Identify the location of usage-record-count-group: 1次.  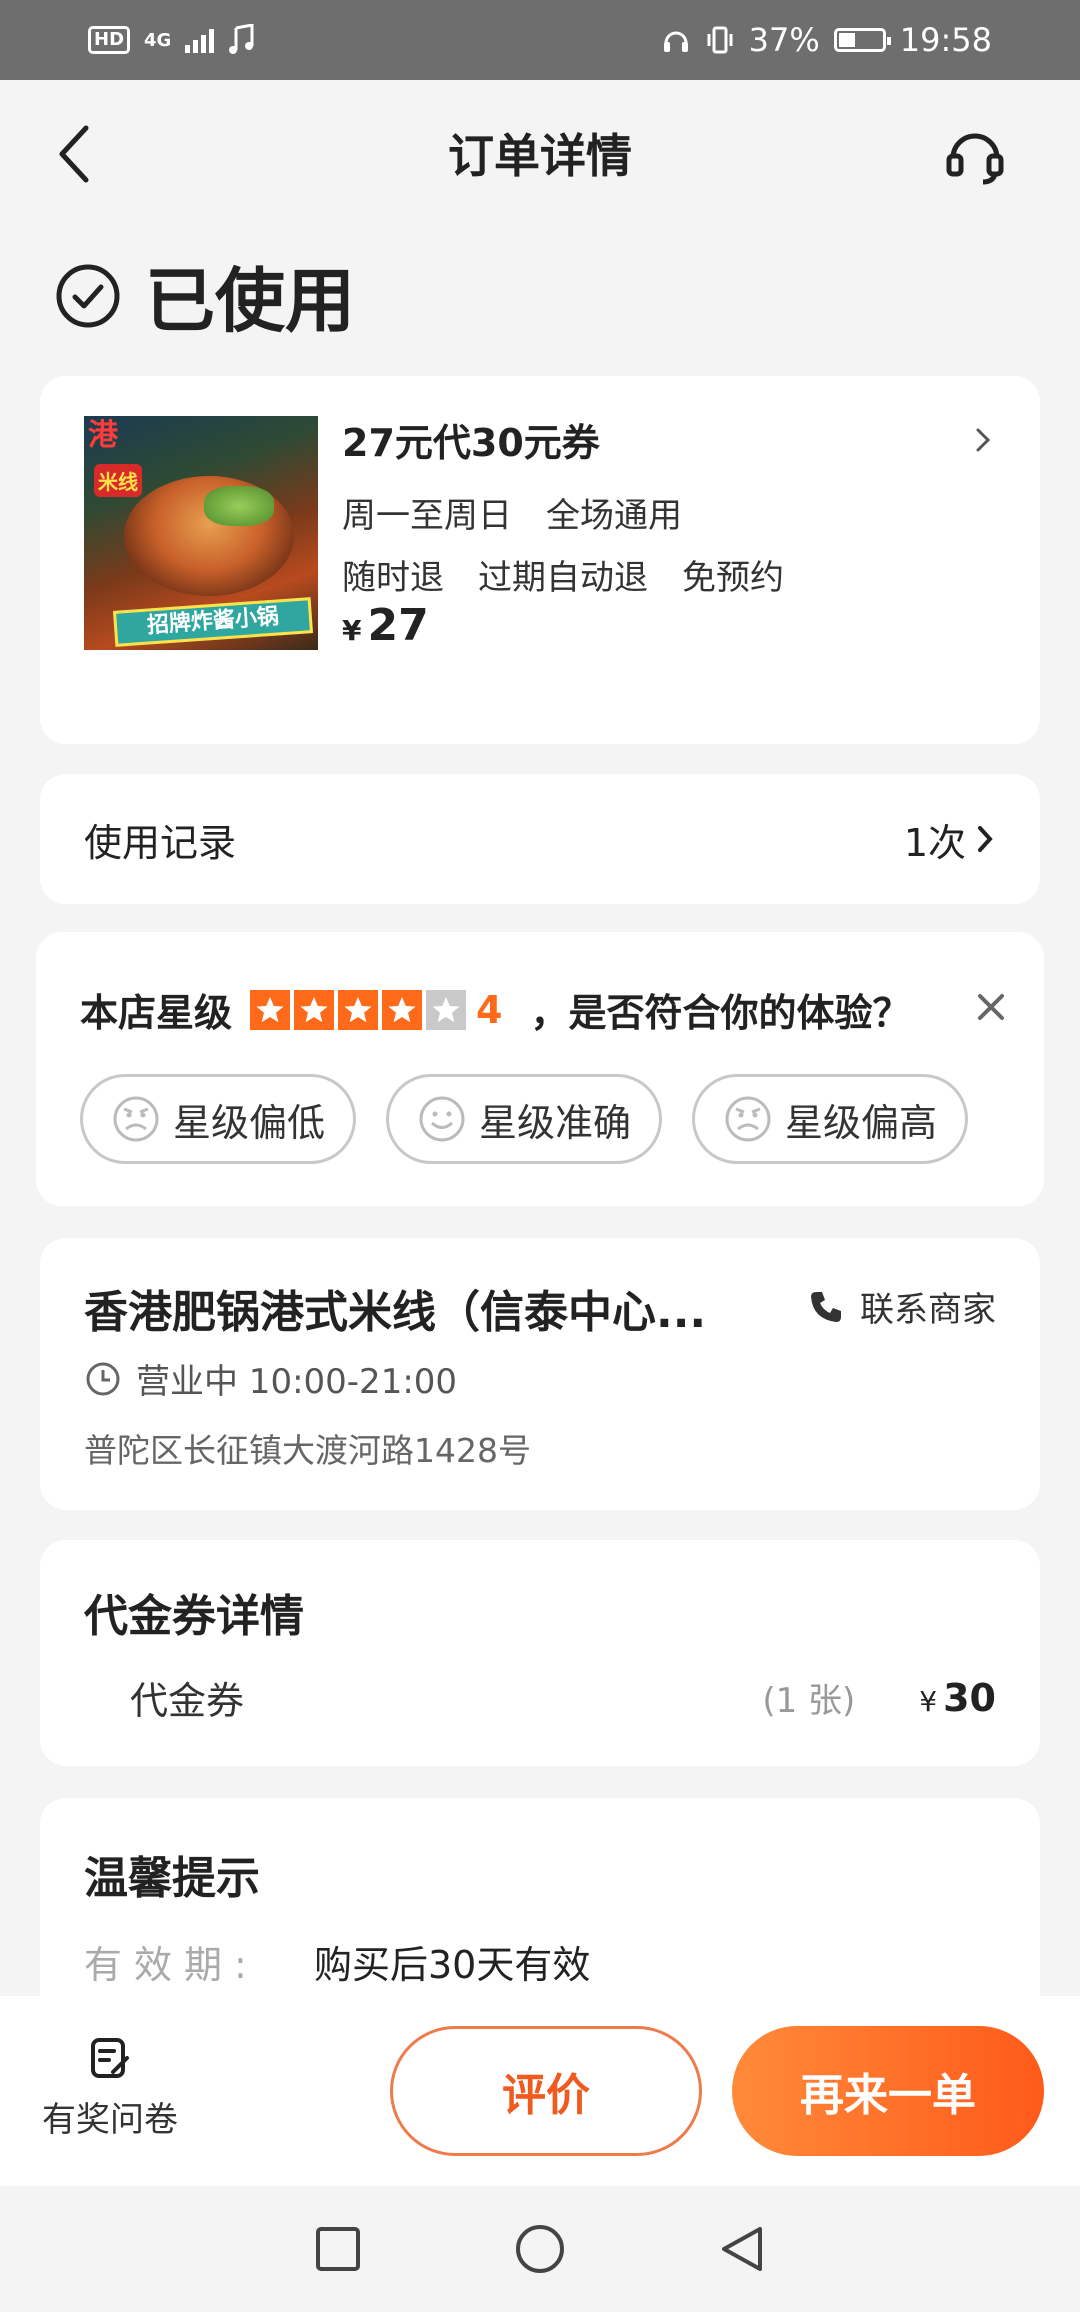
(950, 839).